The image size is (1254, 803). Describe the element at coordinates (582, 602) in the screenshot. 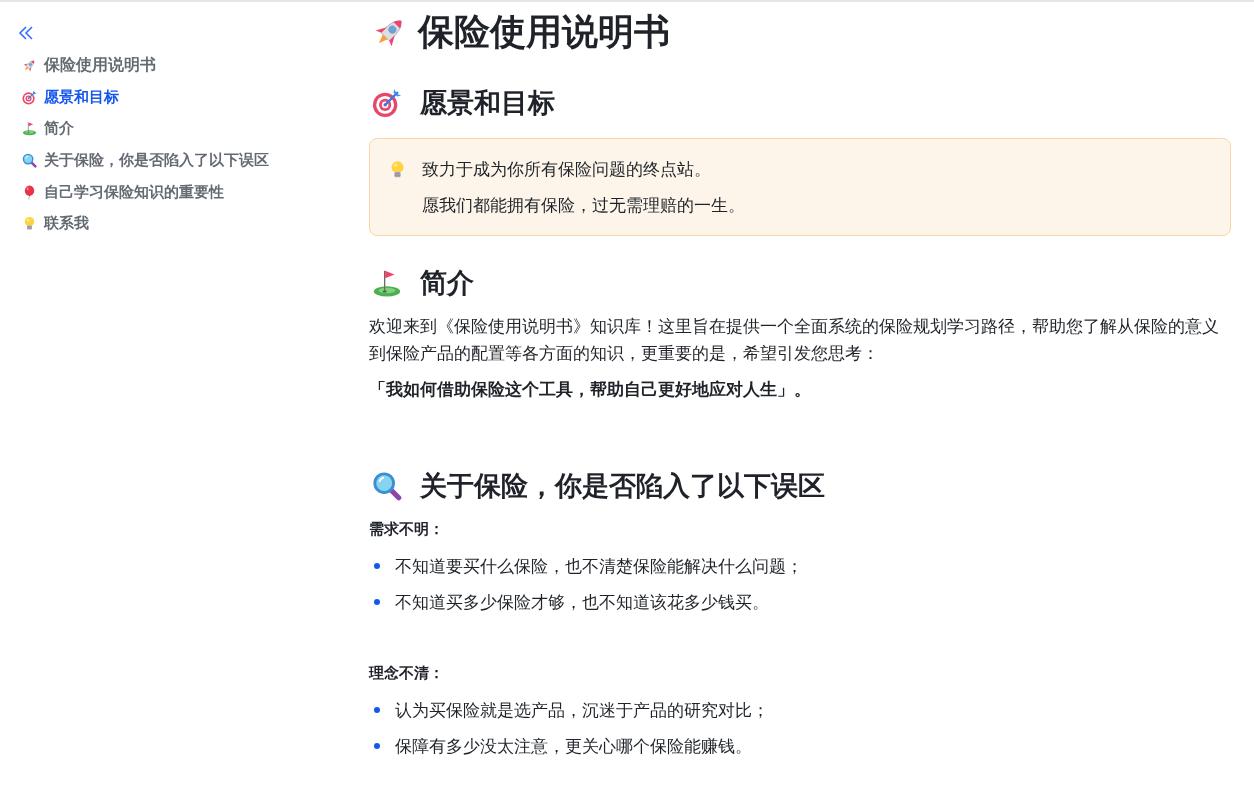

I see `list-item-text: 不知道买多少保险才够，也不知道该花多少钱买。` at that location.